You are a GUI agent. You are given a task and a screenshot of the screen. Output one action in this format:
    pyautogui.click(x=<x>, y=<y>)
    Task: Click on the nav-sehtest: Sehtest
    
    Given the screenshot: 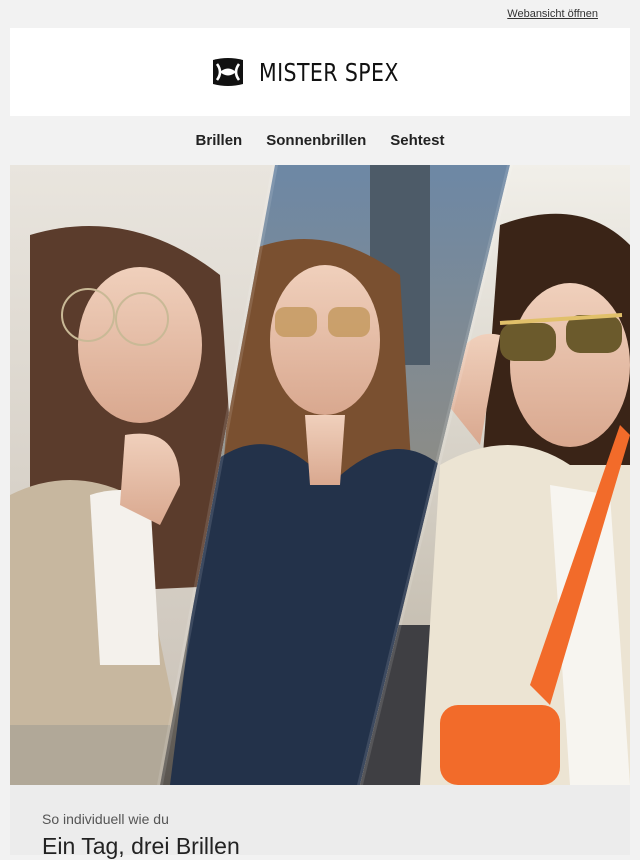 What is the action you would take?
    pyautogui.click(x=417, y=140)
    